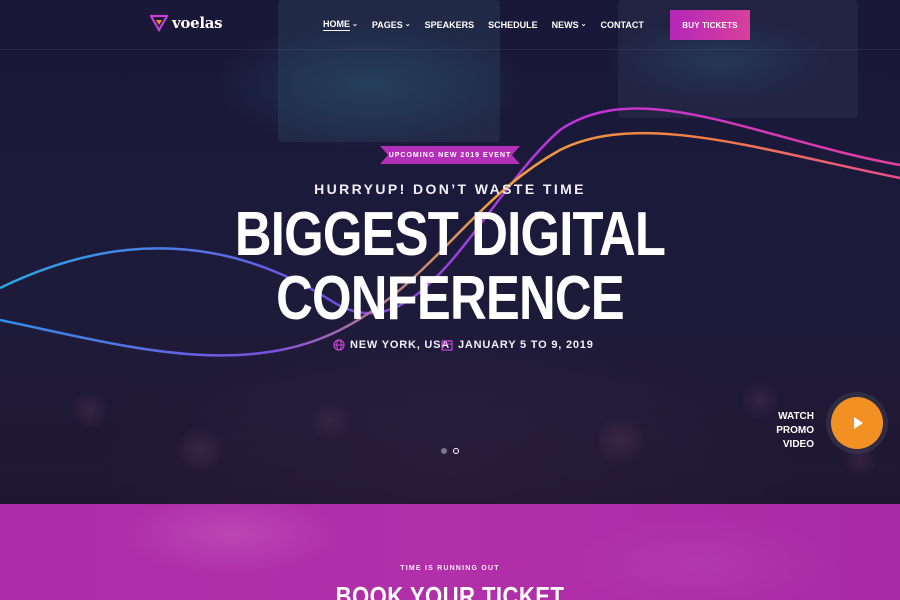  I want to click on play-icon, so click(858, 423).